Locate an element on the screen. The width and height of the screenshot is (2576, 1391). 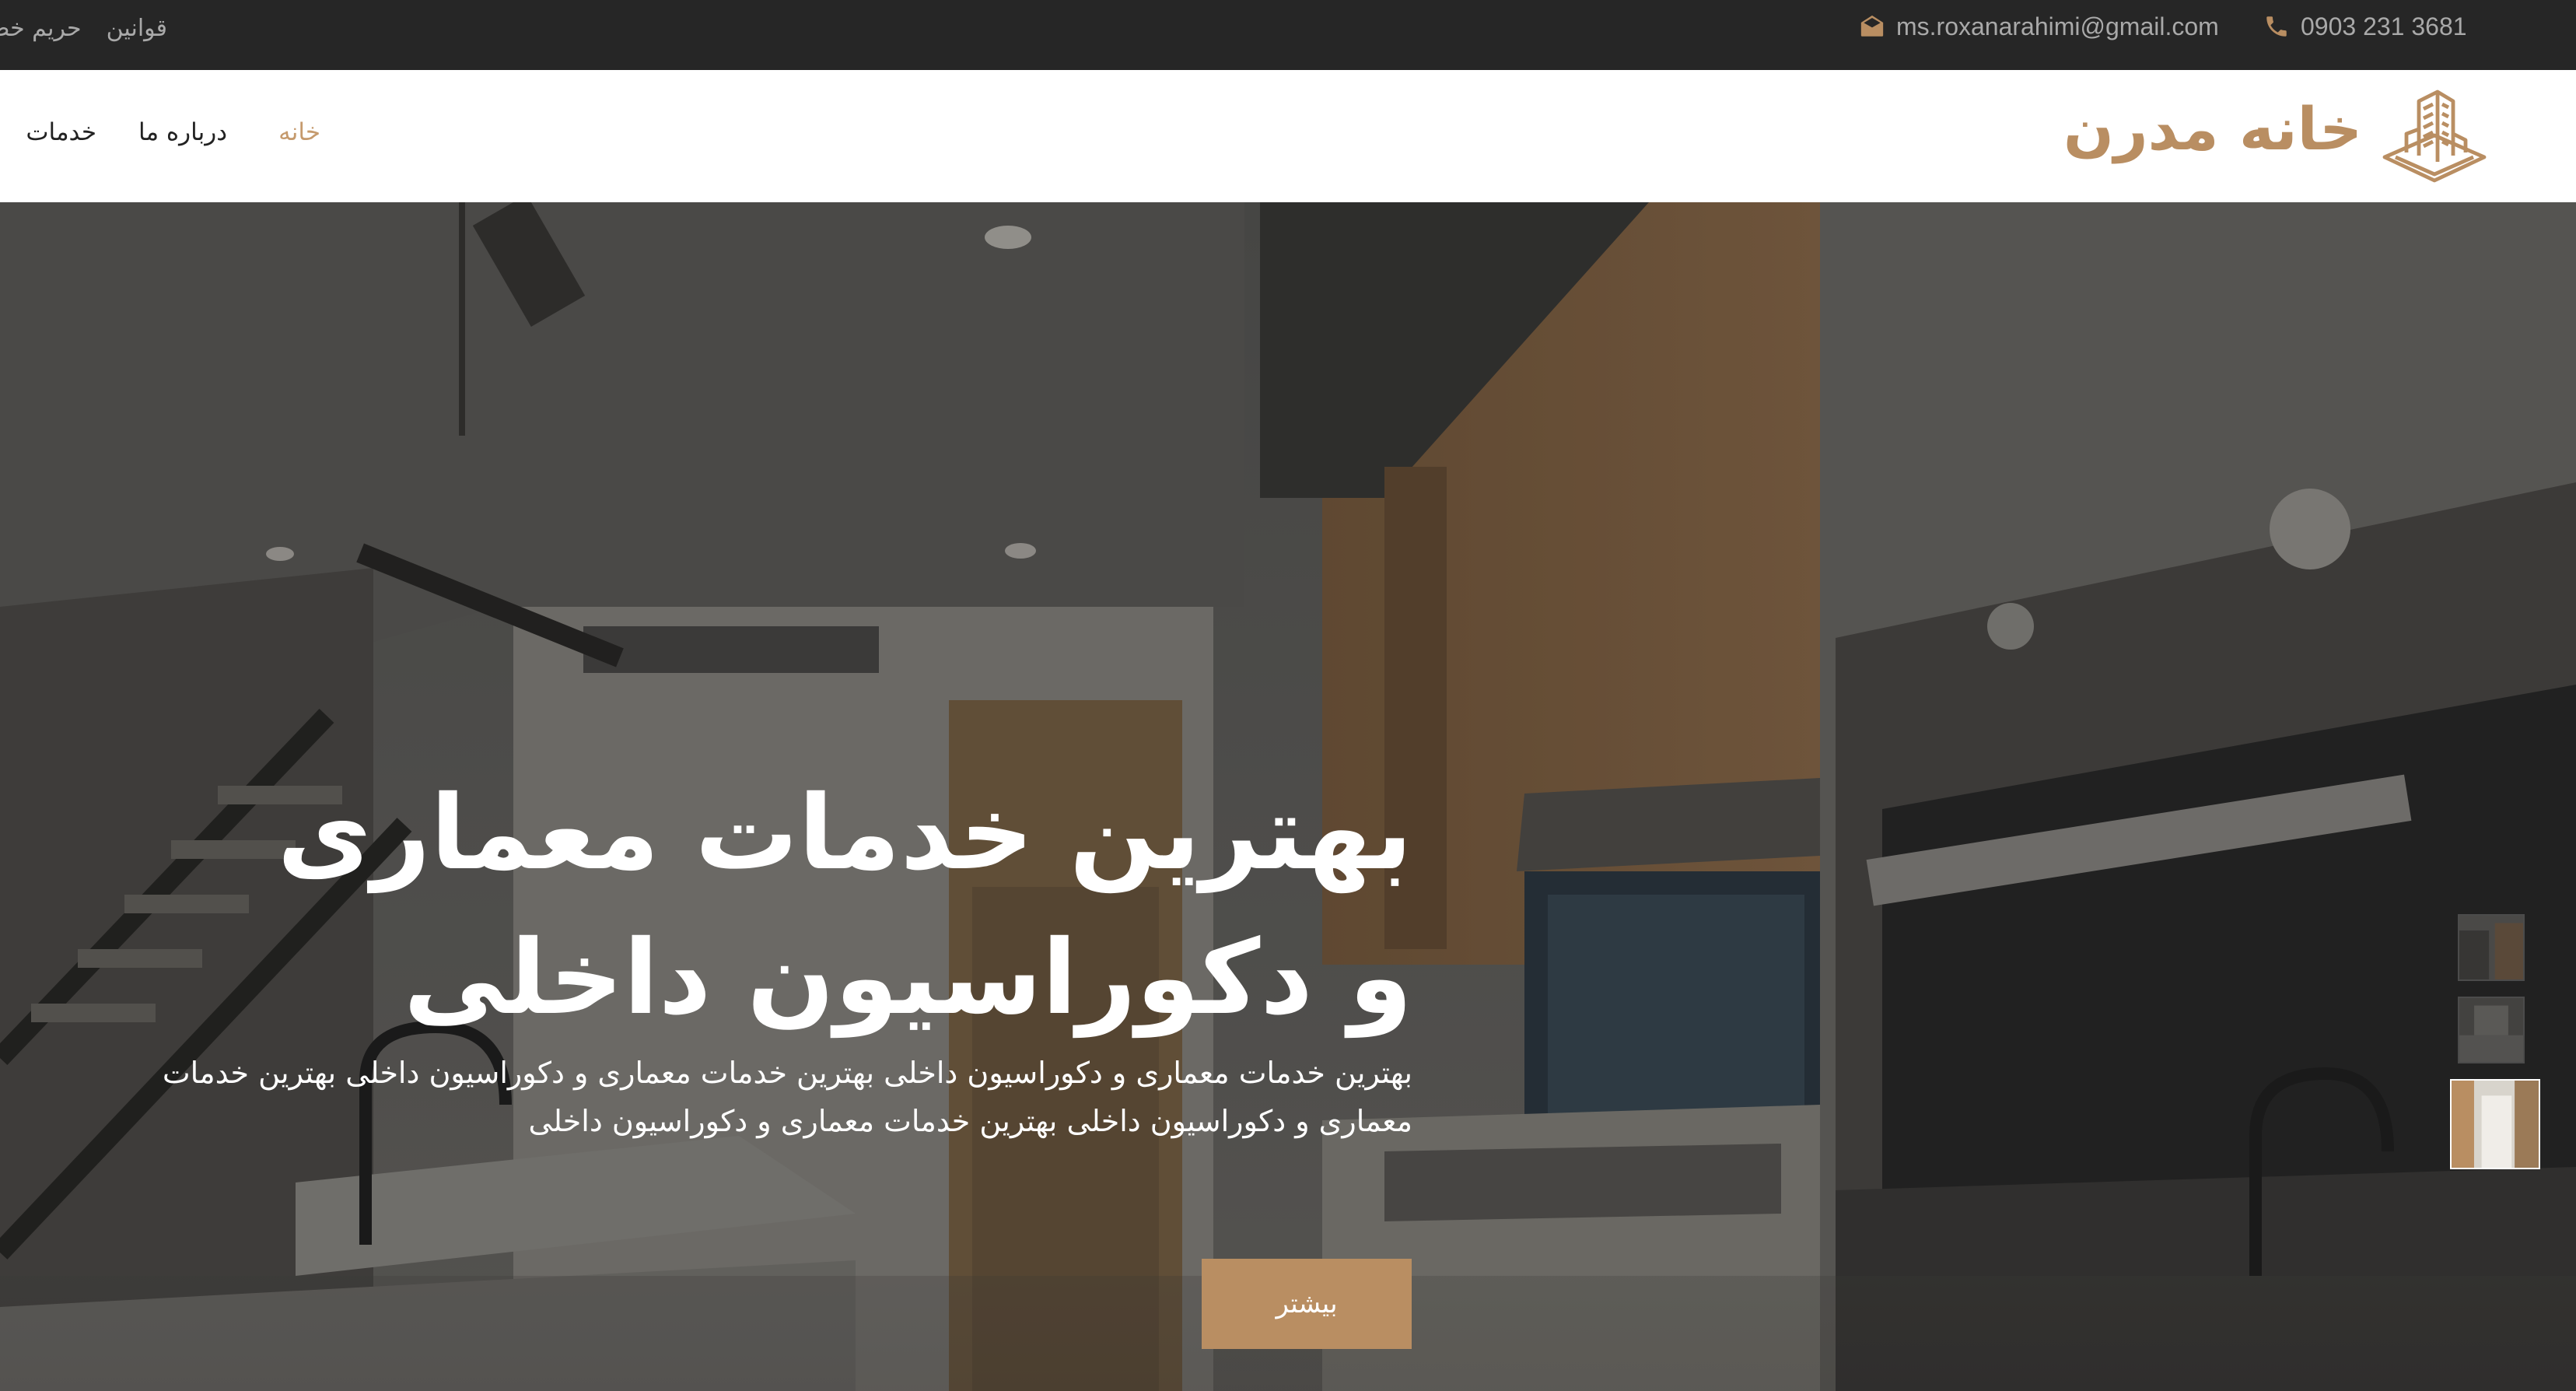
envelope-icon is located at coordinates (1872, 26).